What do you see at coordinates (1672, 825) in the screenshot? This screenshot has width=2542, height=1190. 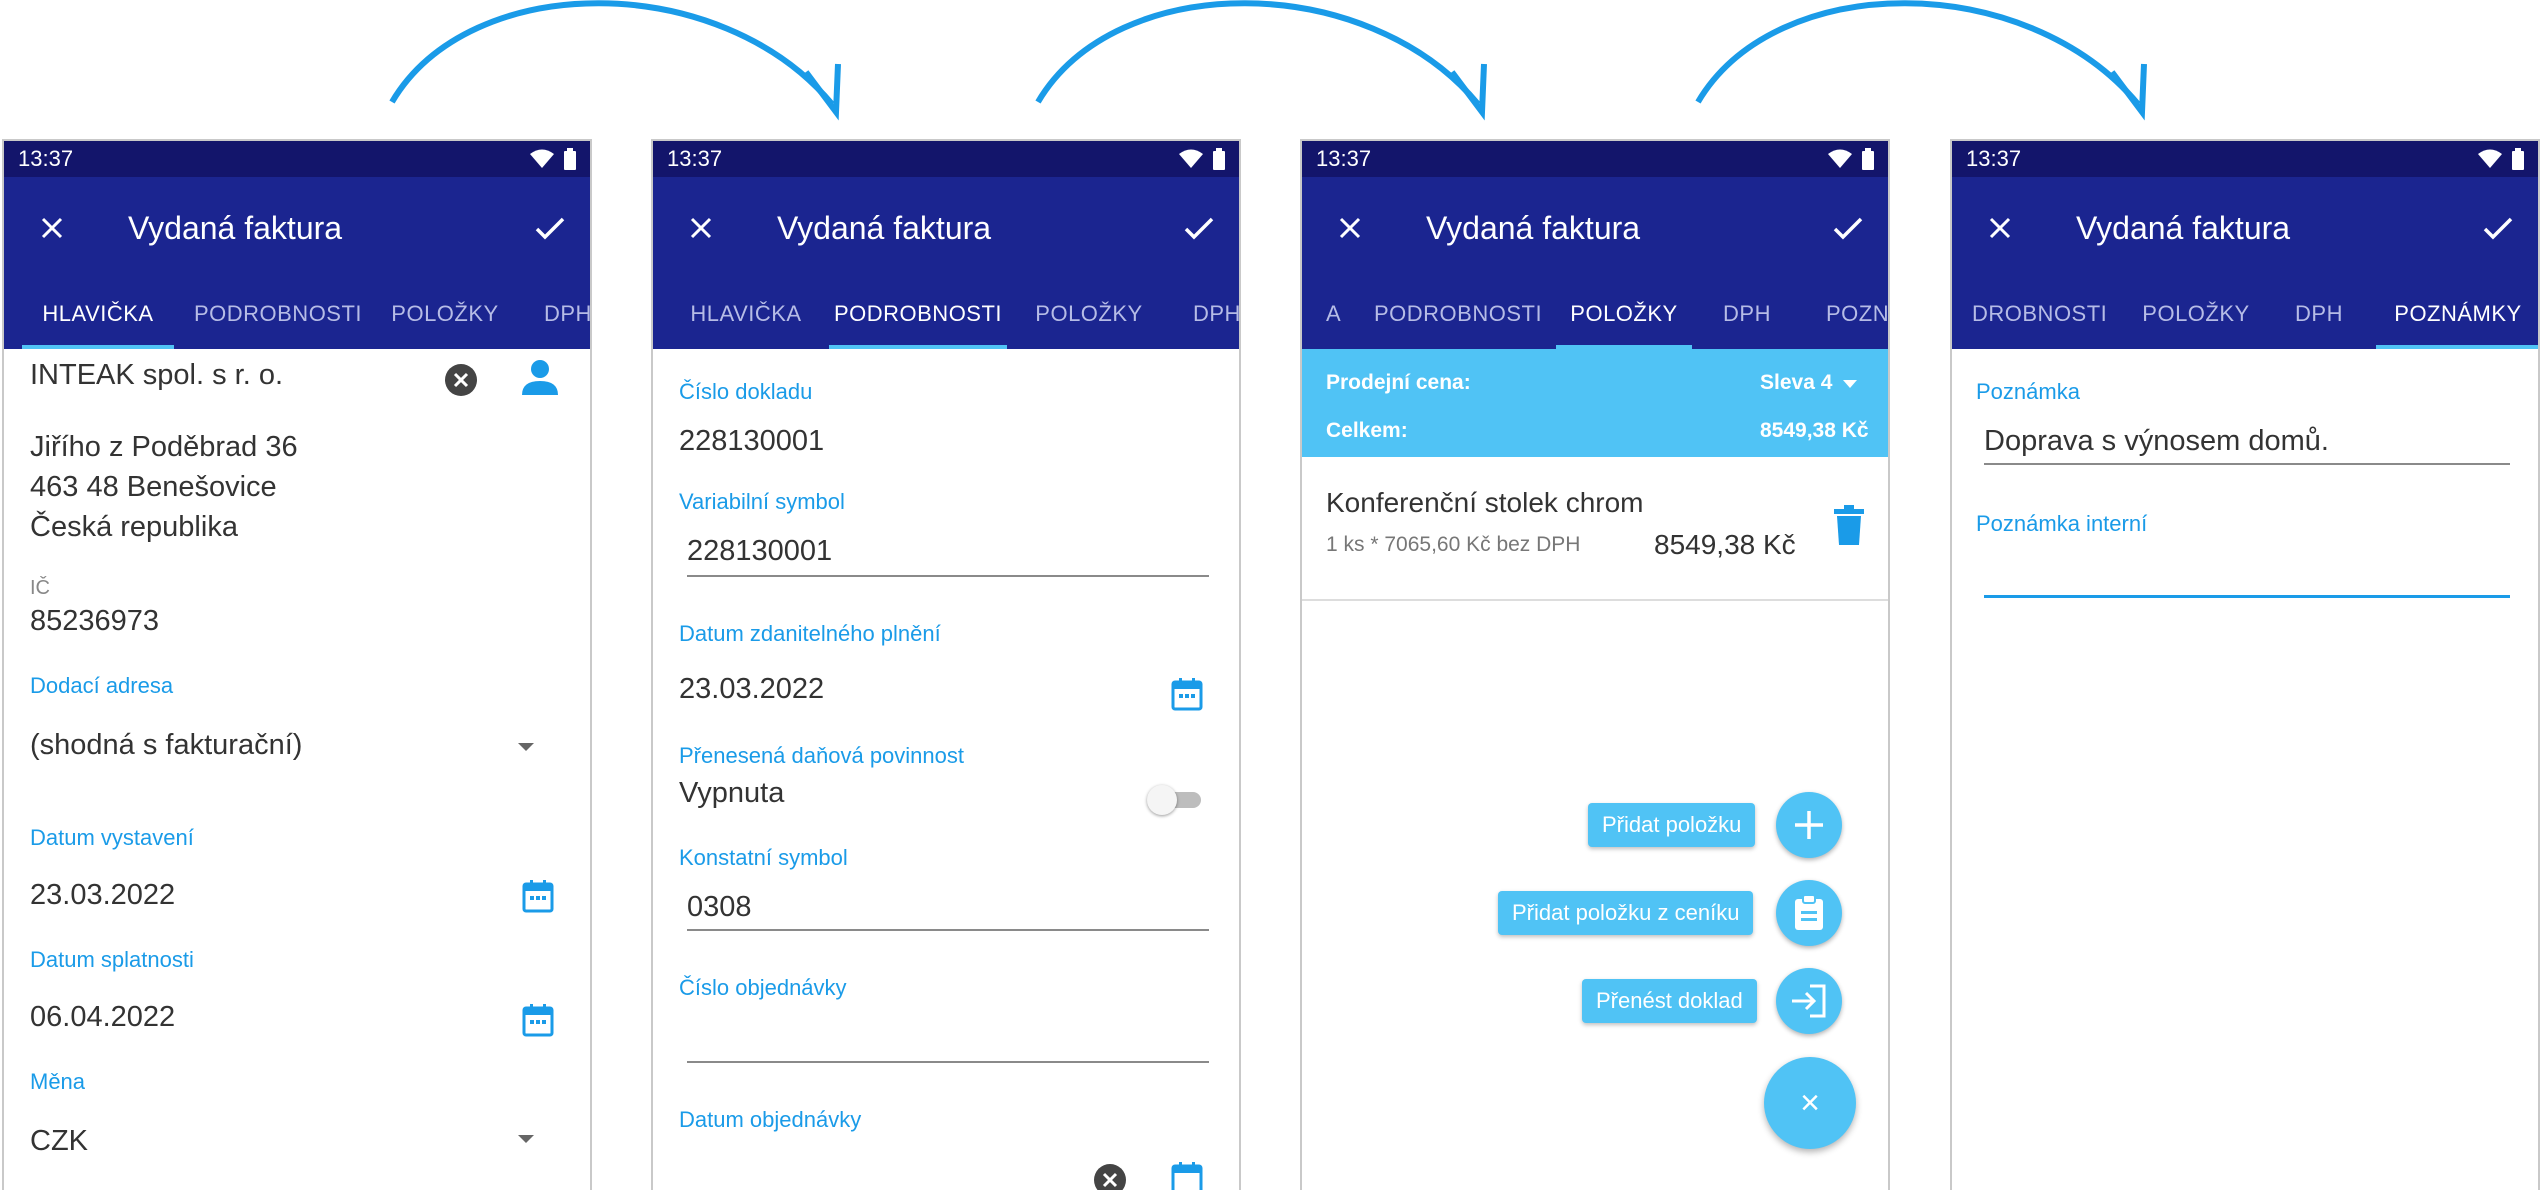 I see `add-item-label: Přidat položku` at bounding box center [1672, 825].